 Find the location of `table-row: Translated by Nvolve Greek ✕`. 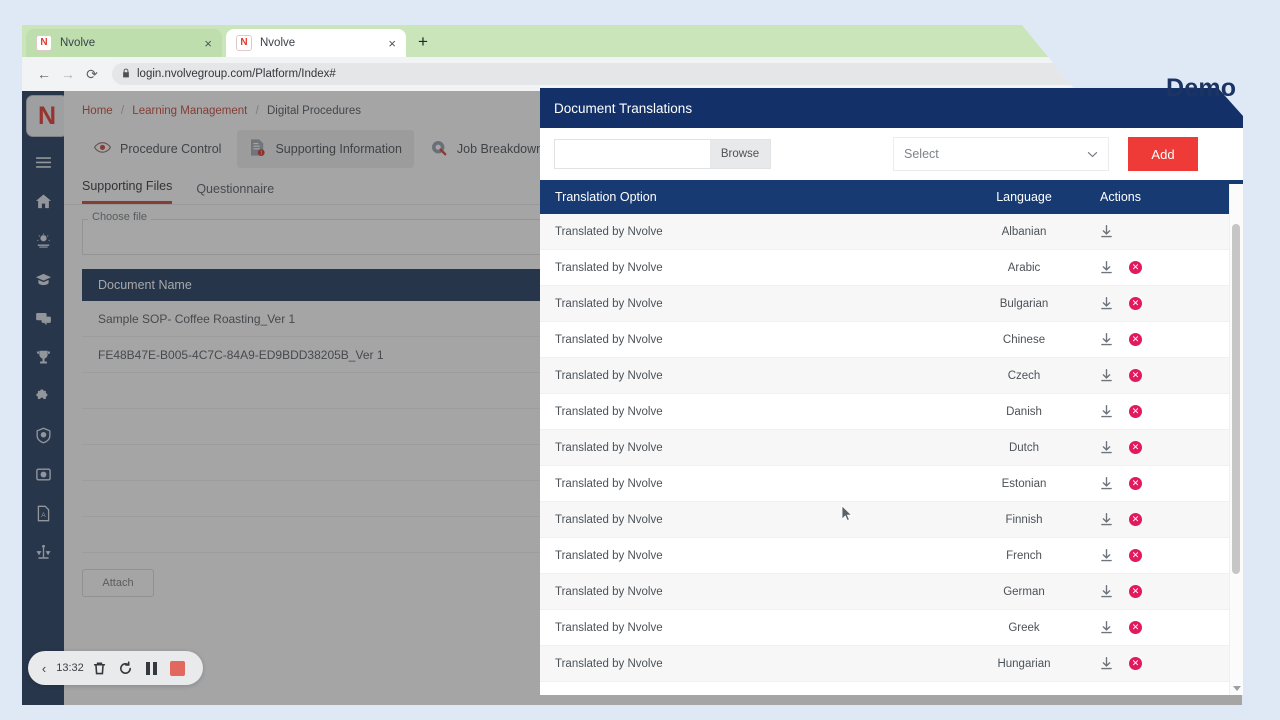

table-row: Translated by Nvolve Greek ✕ is located at coordinates (891, 628).